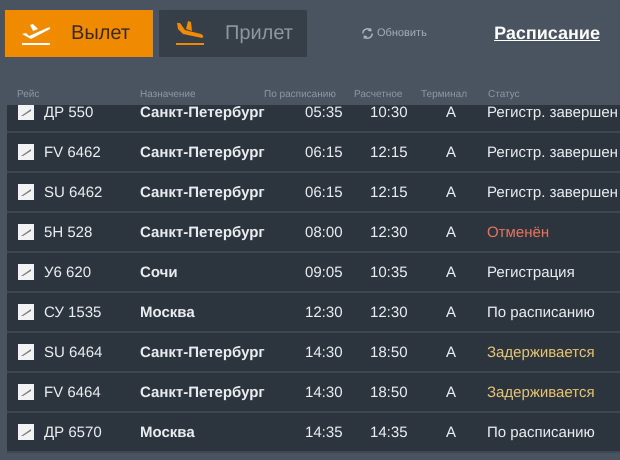  Describe the element at coordinates (444, 94) in the screenshot. I see `column-header: Терминал` at that location.